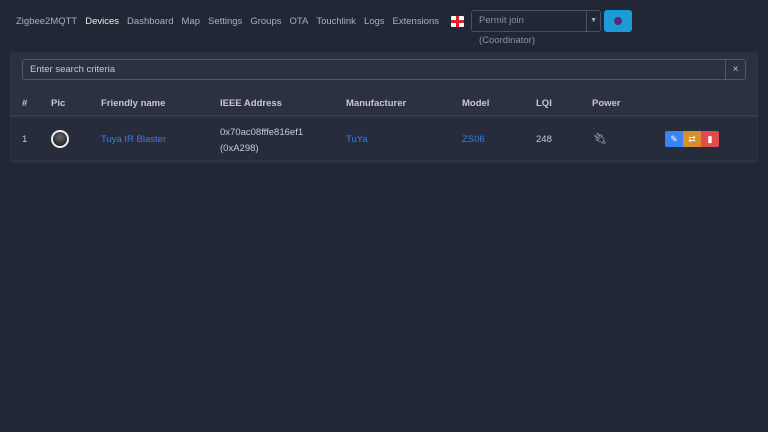 The height and width of the screenshot is (432, 768). I want to click on friendly-name-link: Tuya IR Blaster, so click(133, 139).